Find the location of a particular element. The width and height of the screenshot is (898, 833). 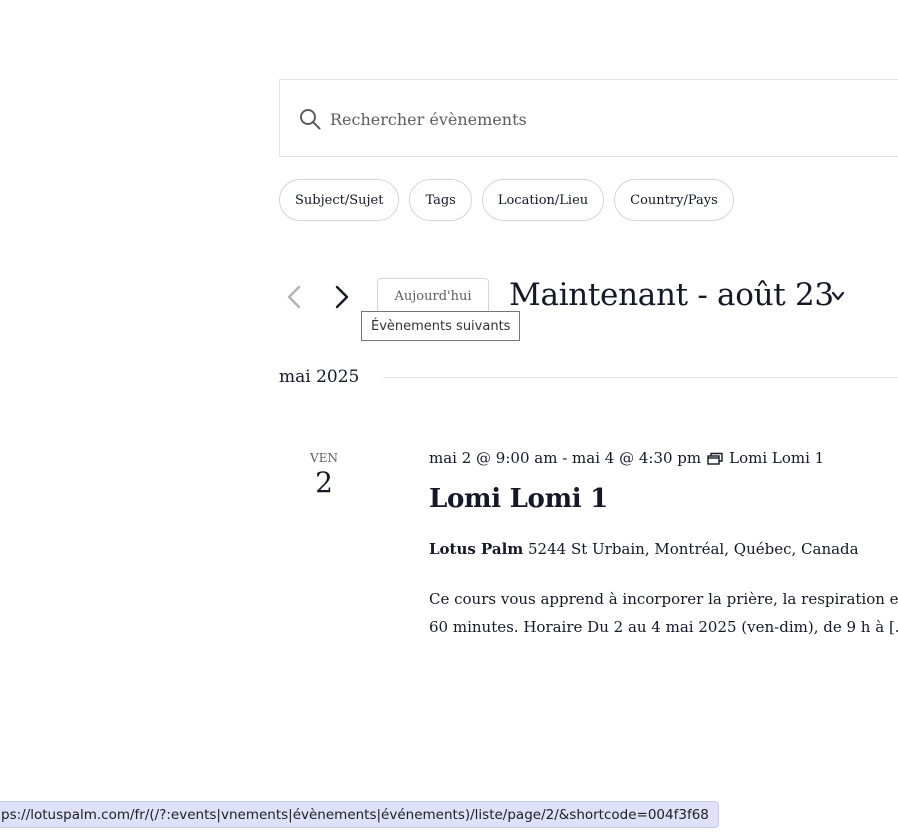

search-bar is located at coordinates (588, 118).